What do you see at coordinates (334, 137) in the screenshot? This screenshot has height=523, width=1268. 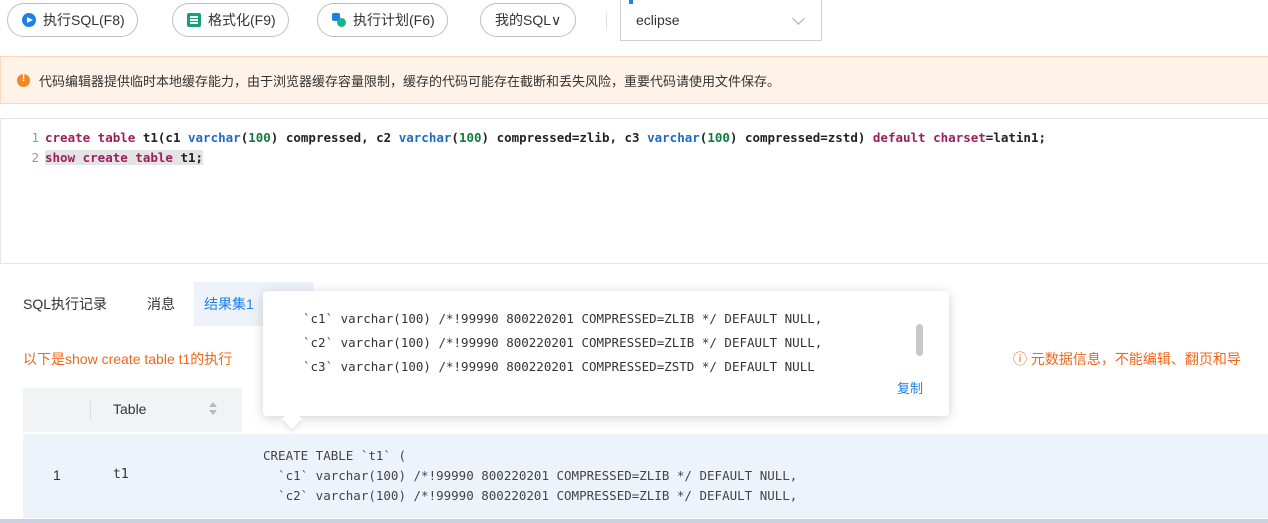 I see `code-token: ) compressed, c2` at bounding box center [334, 137].